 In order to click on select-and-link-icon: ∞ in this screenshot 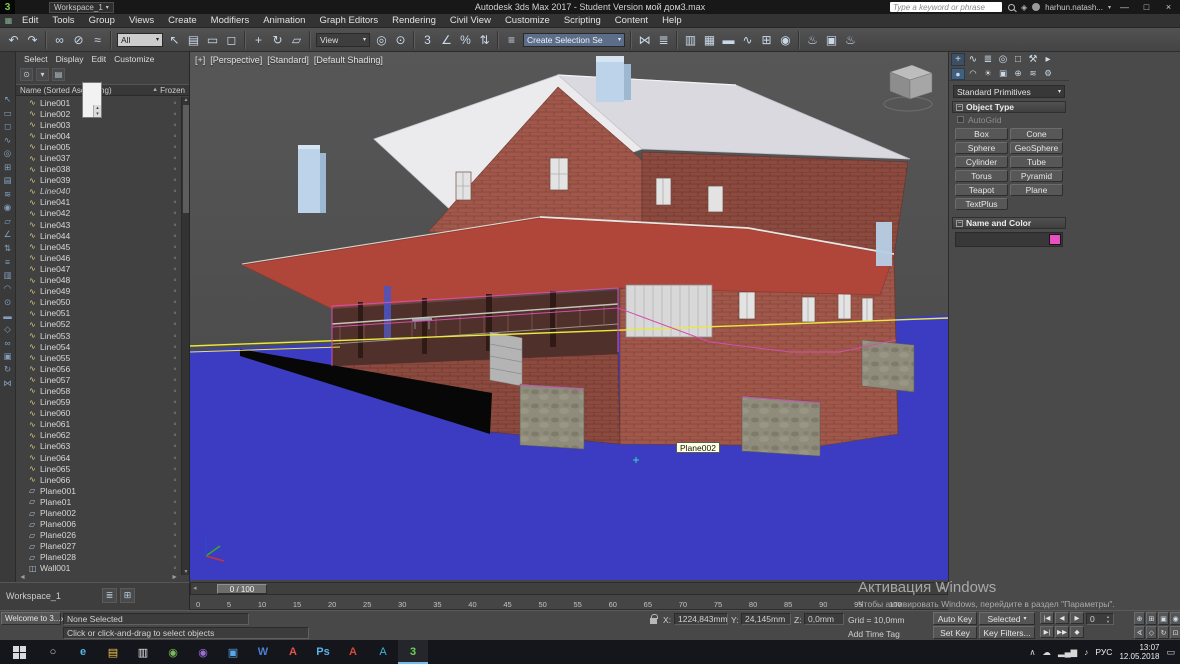, I will do `click(59, 40)`.